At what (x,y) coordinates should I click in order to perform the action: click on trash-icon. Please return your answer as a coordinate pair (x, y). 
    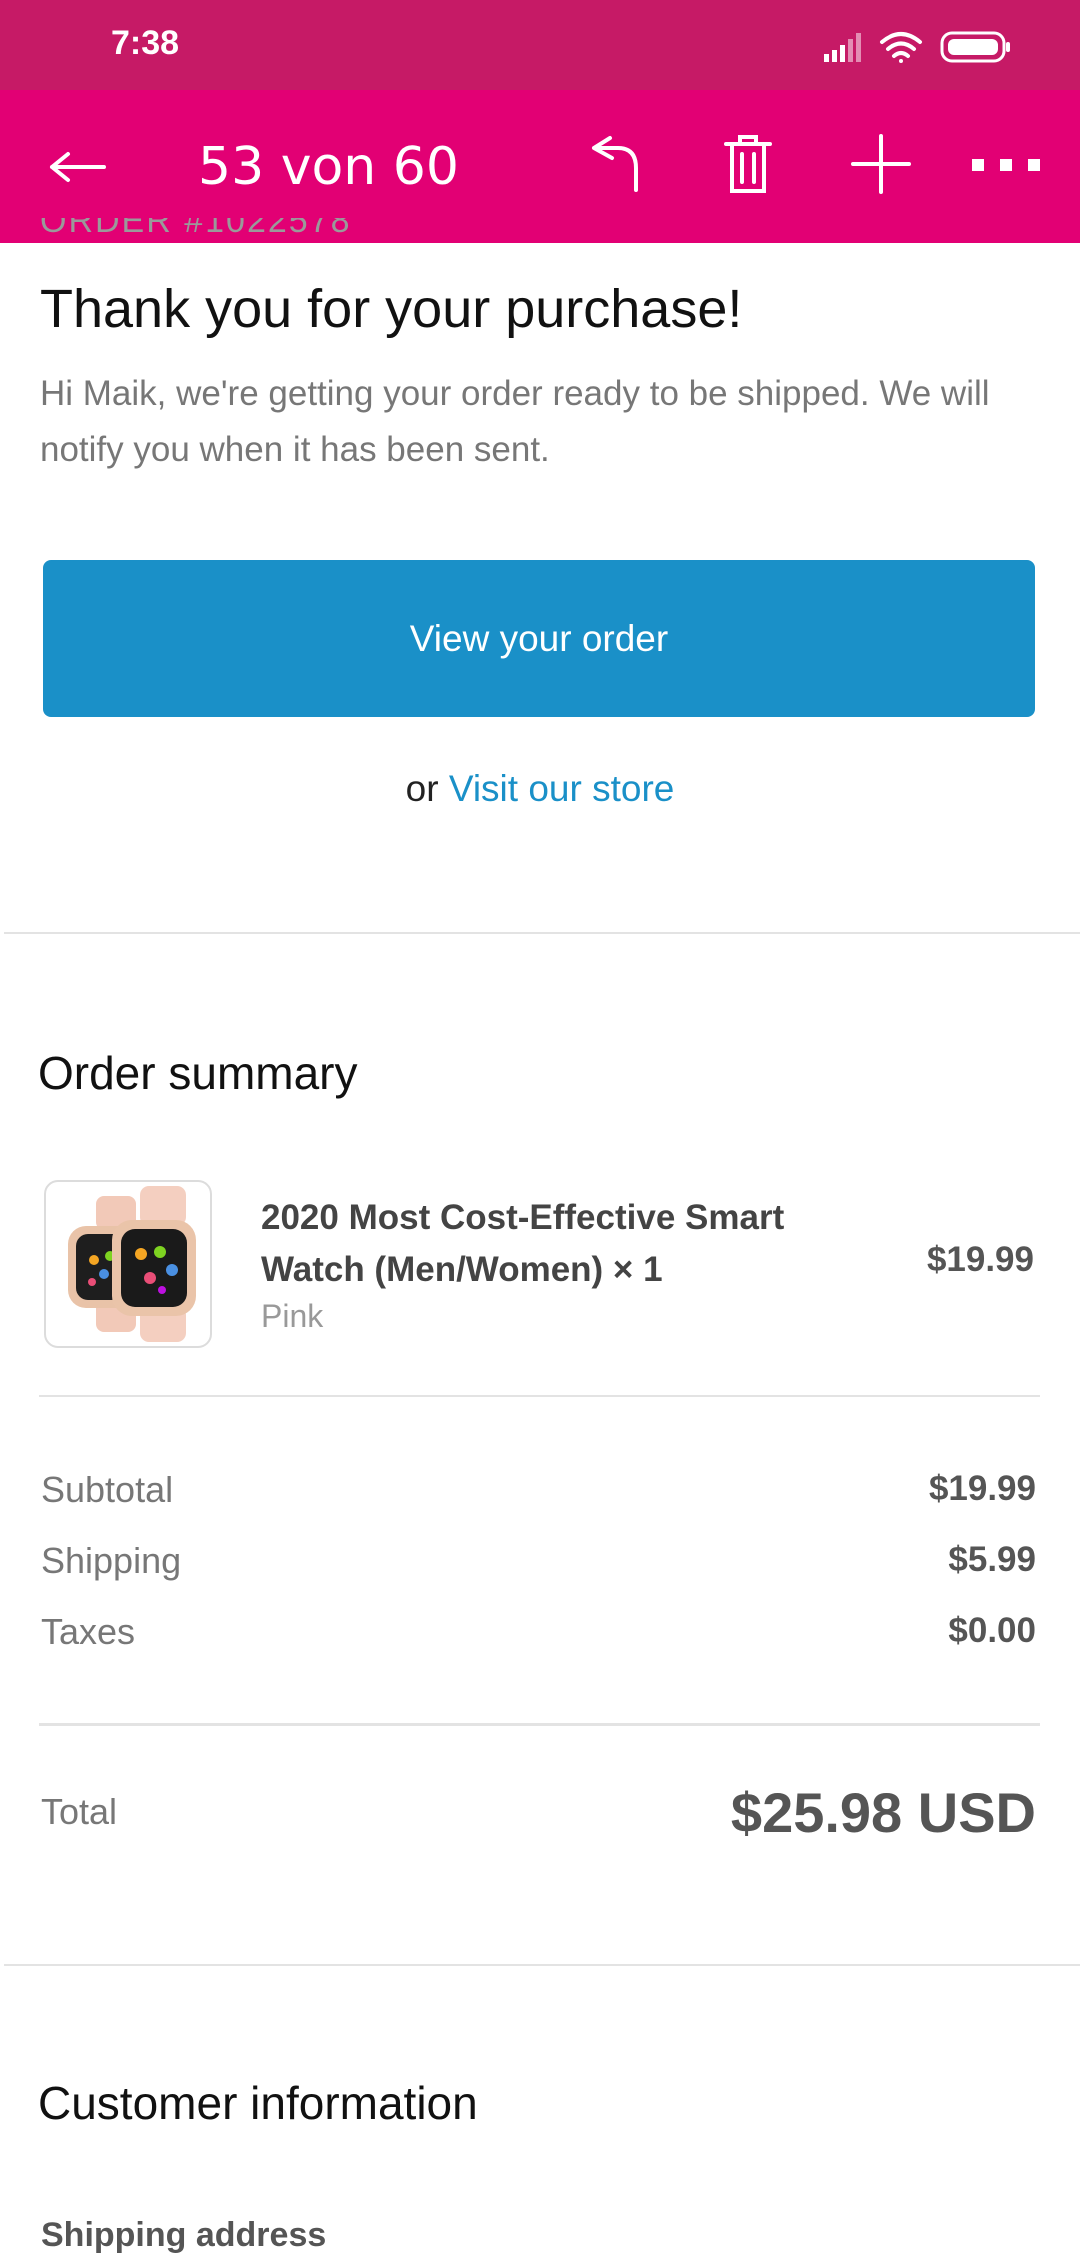
    Looking at the image, I should click on (748, 164).